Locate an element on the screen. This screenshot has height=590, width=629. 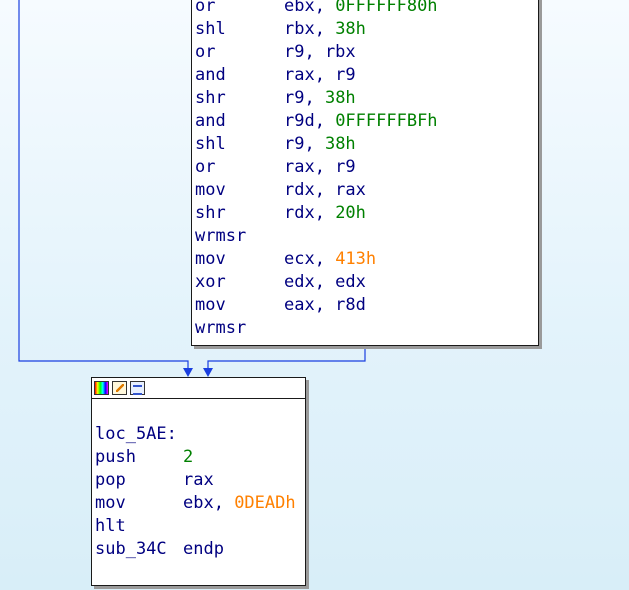
immediate-value: 0DEADh is located at coordinates (265, 503).